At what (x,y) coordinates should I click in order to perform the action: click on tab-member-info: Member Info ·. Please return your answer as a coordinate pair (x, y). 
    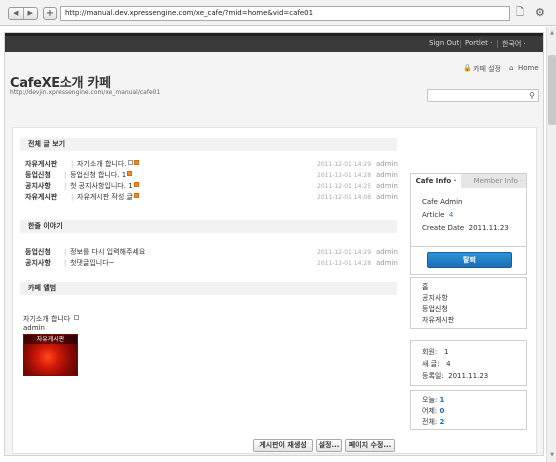
    Looking at the image, I should click on (498, 181).